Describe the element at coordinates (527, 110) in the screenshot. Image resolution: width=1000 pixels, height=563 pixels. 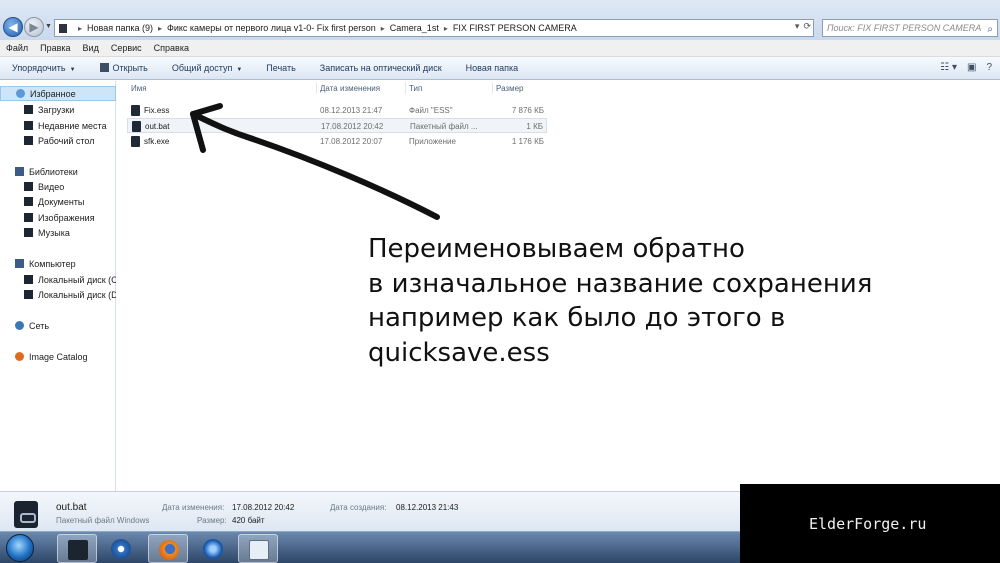
I see `file-size: 7 876 КБ` at that location.